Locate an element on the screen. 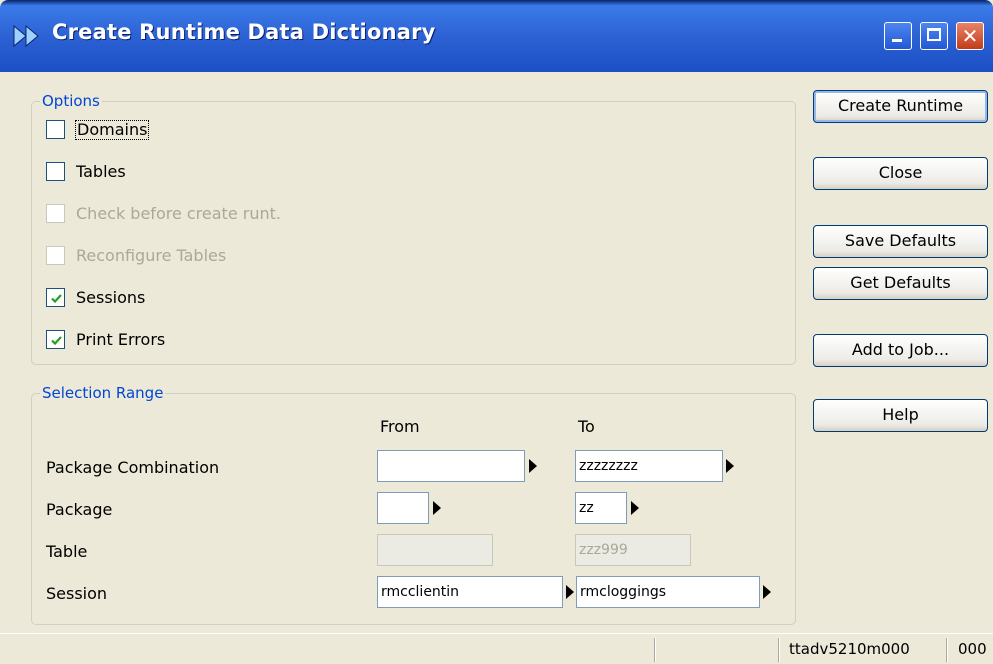 This screenshot has width=993, height=664. maximize-button is located at coordinates (934, 36).